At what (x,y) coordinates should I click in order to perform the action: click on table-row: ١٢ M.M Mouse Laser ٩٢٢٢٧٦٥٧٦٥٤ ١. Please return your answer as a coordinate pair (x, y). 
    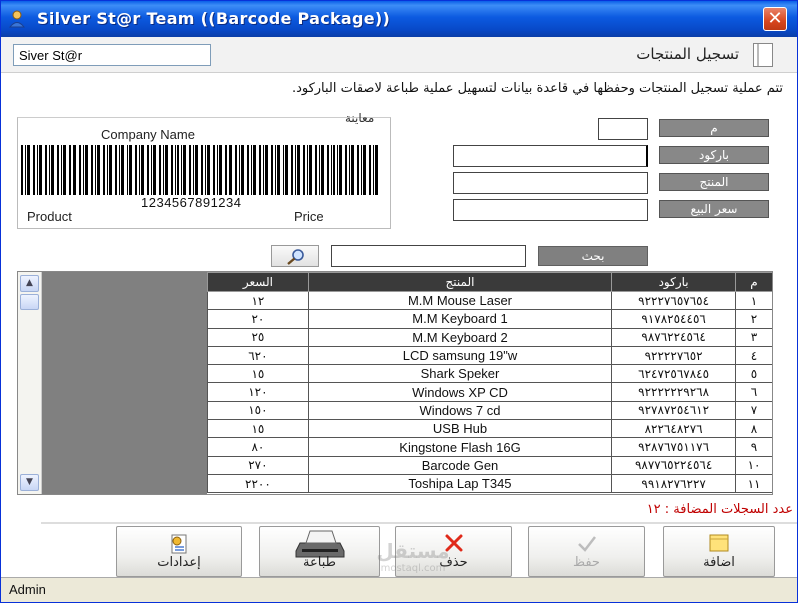
    Looking at the image, I should click on (489, 300).